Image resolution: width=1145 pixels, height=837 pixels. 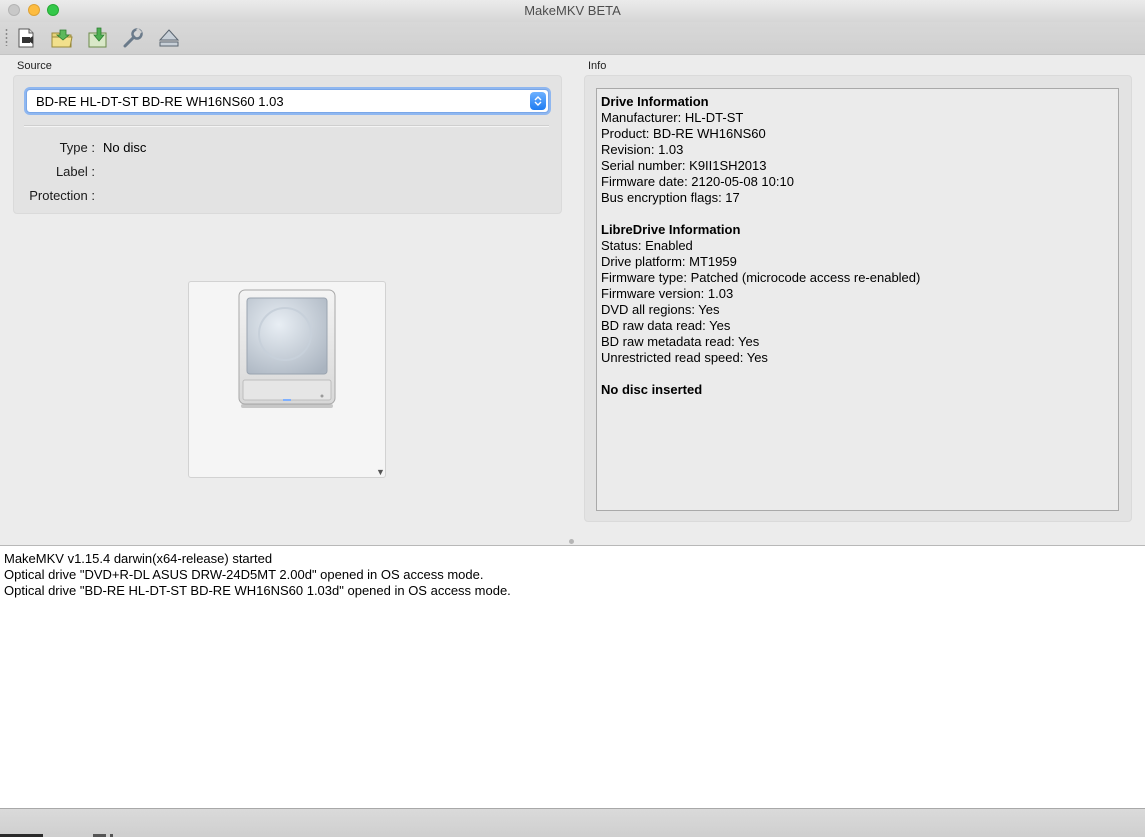 I want to click on preferences-wrench-icon, so click(x=133, y=38).